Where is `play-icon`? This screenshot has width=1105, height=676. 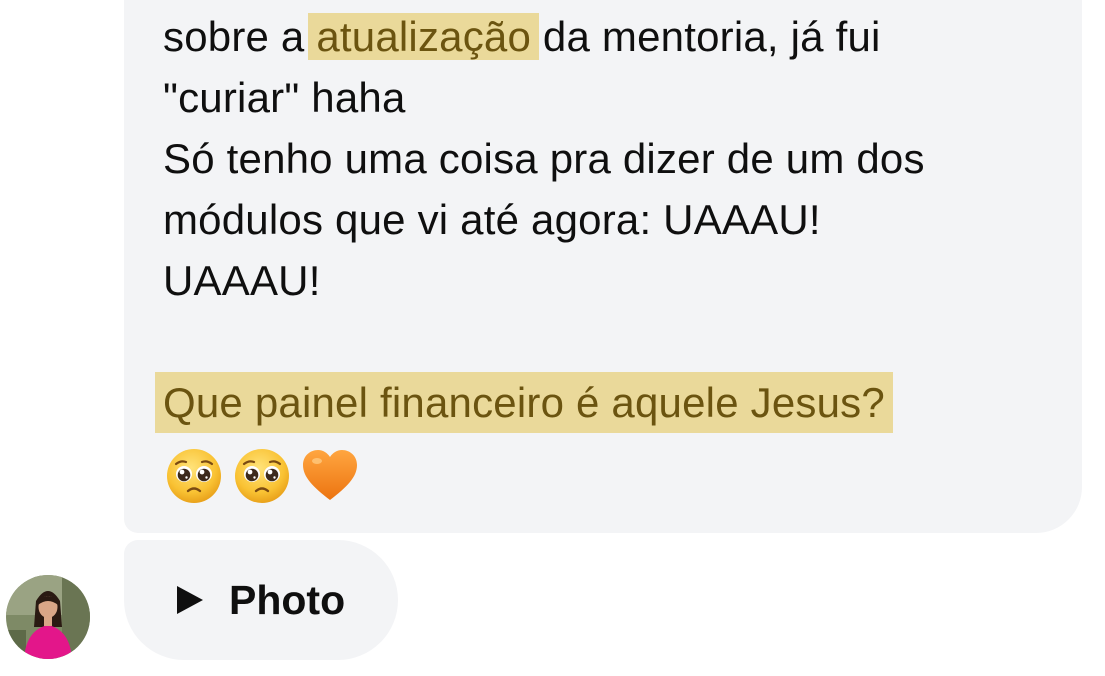 play-icon is located at coordinates (190, 600).